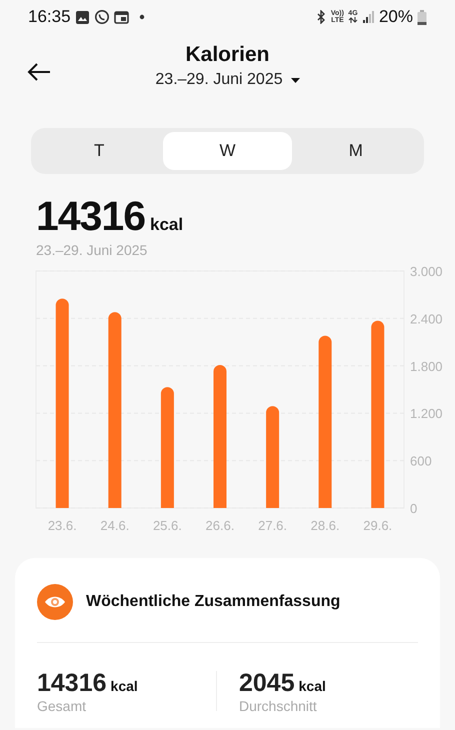  I want to click on summary-title: Wöchentliche Zusammenfassung, so click(213, 602).